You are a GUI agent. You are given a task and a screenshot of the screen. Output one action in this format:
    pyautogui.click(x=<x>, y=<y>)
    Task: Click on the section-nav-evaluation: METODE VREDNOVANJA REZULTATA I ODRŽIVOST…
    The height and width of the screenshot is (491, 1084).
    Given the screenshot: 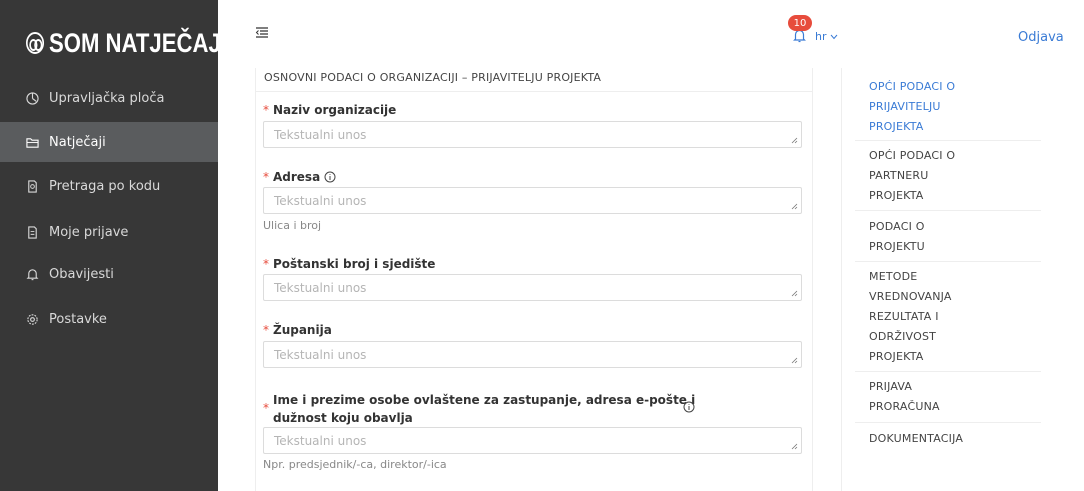 What is the action you would take?
    pyautogui.click(x=954, y=317)
    